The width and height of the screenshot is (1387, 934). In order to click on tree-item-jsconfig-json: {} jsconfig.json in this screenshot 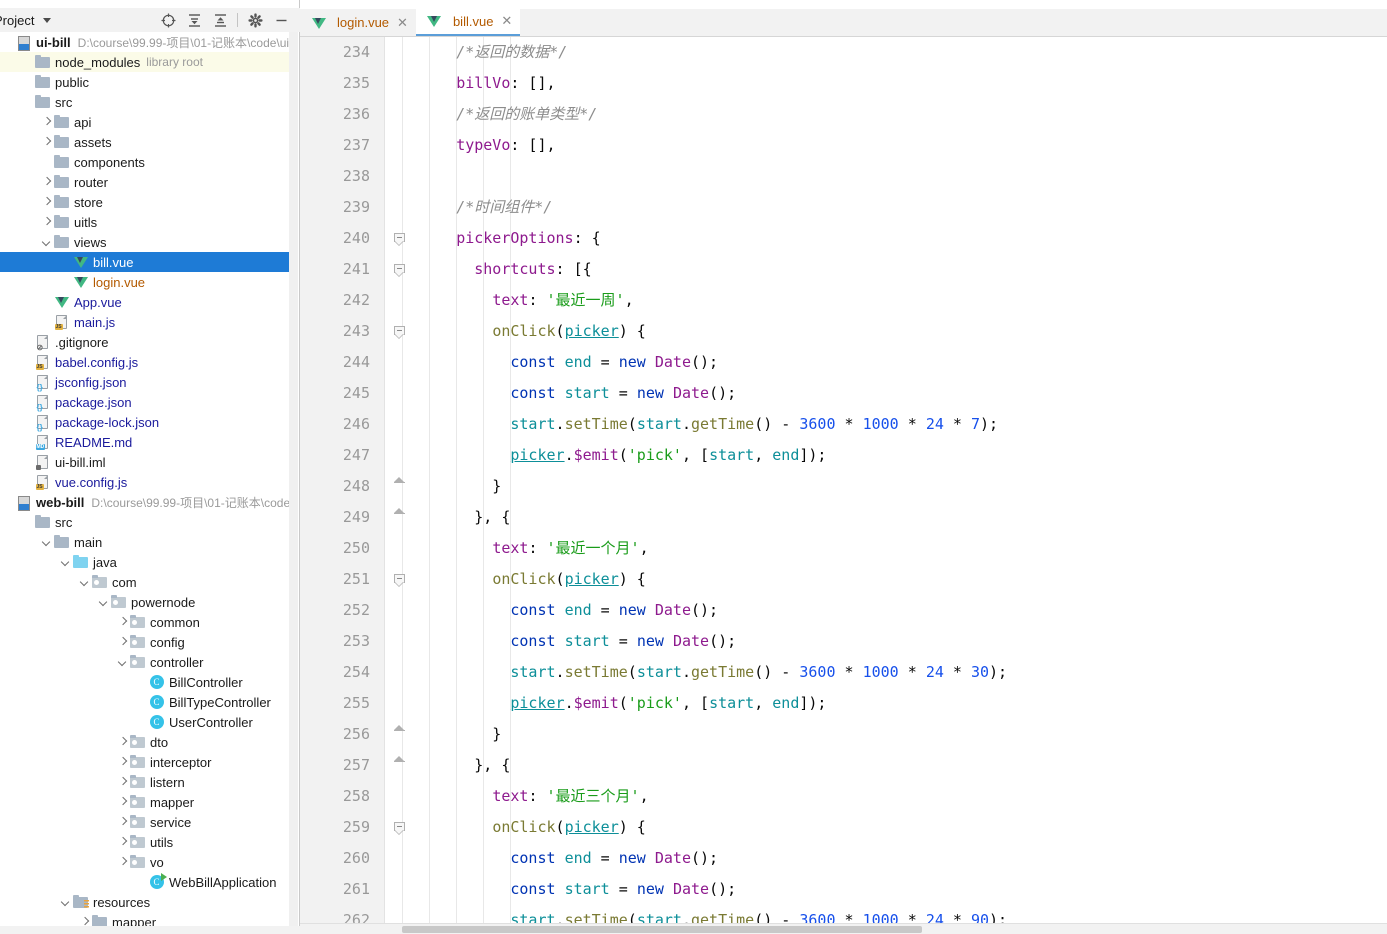, I will do `click(145, 382)`.